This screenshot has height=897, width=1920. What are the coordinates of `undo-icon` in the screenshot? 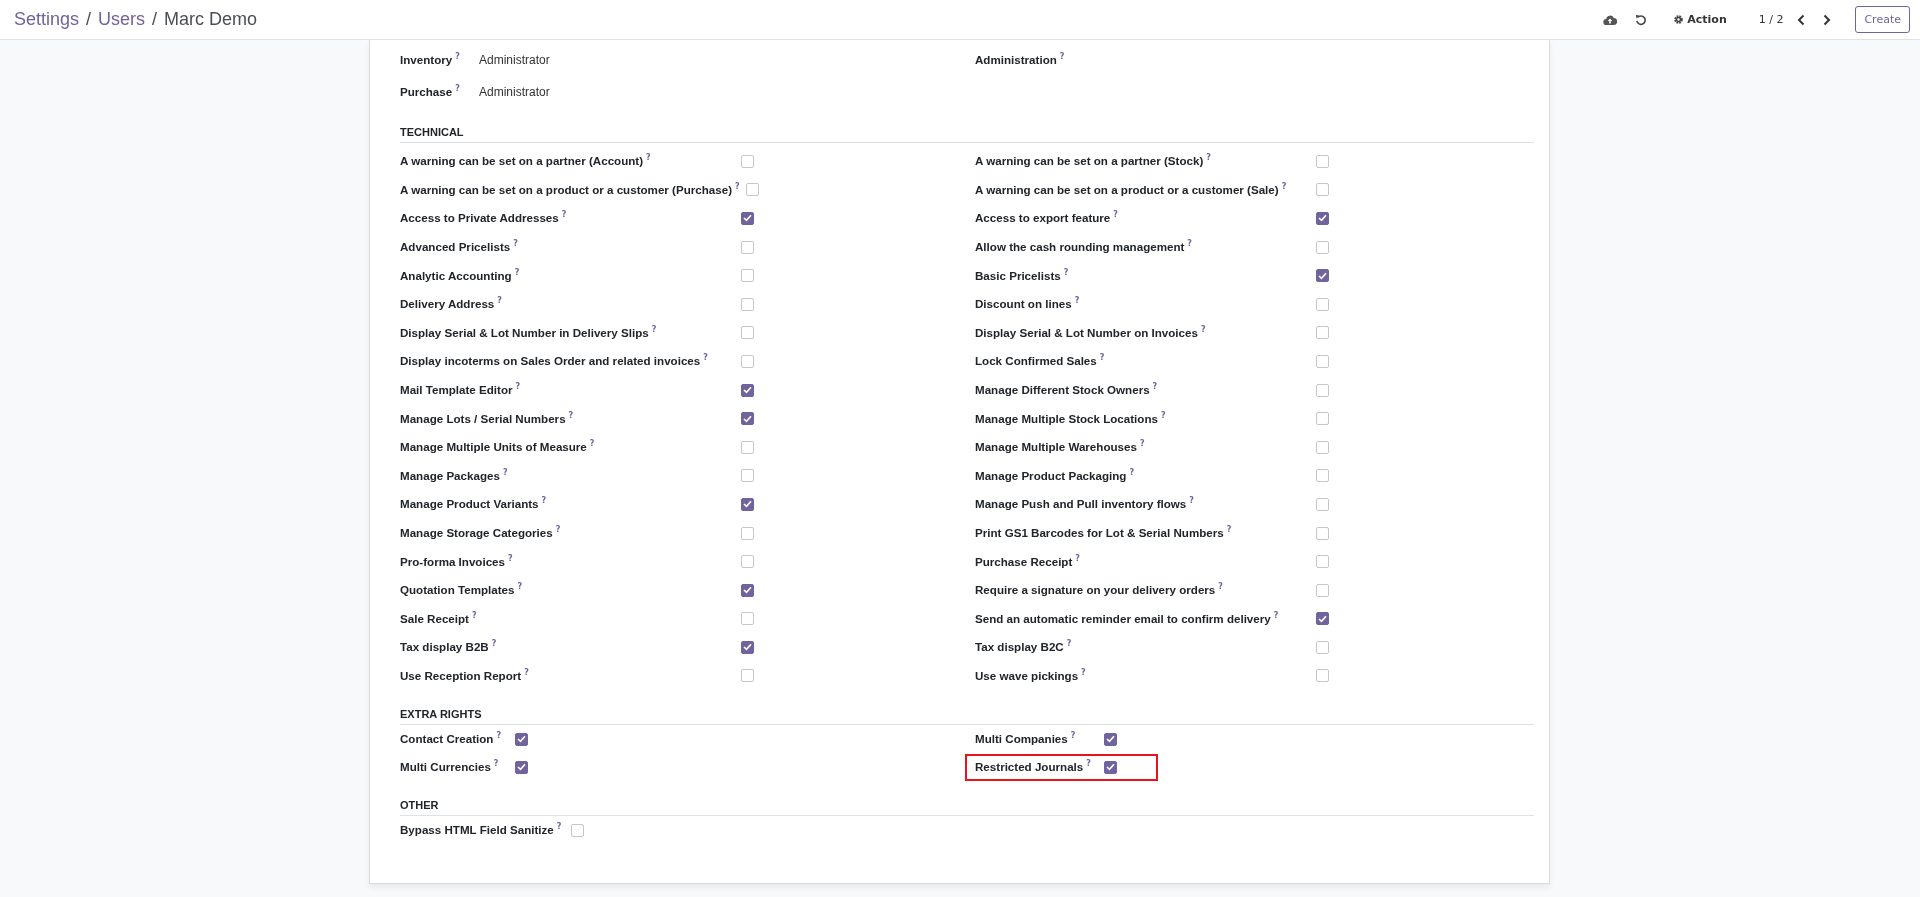 It's located at (1641, 19).